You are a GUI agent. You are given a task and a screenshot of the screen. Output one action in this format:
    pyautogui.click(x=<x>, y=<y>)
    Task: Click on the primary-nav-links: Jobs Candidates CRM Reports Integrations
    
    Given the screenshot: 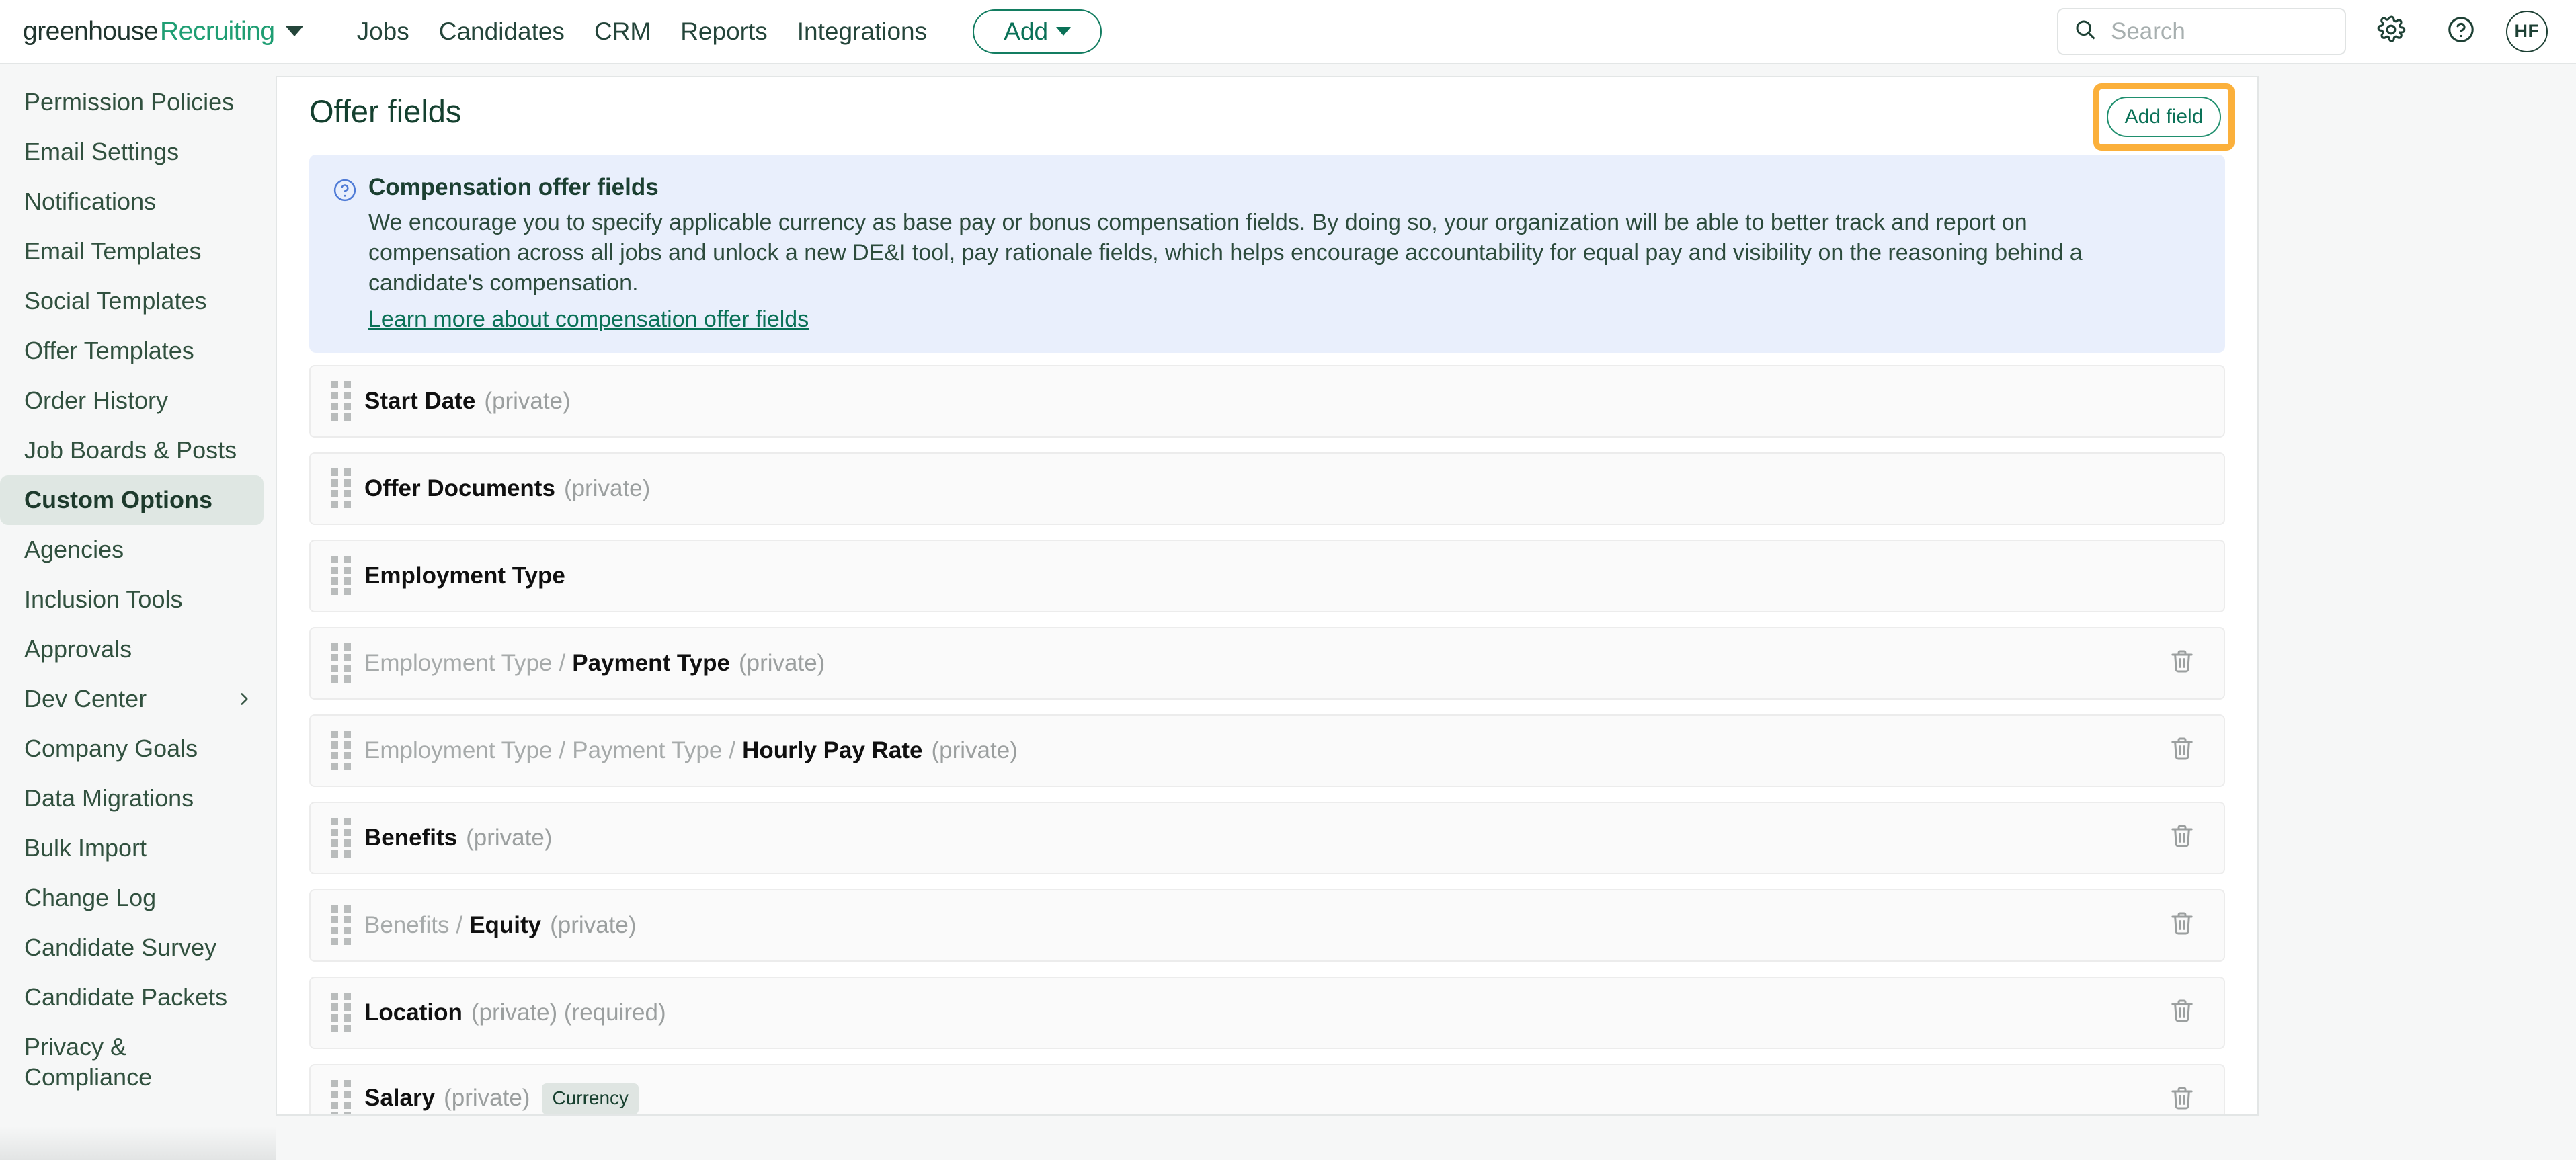 What is the action you would take?
    pyautogui.click(x=642, y=31)
    